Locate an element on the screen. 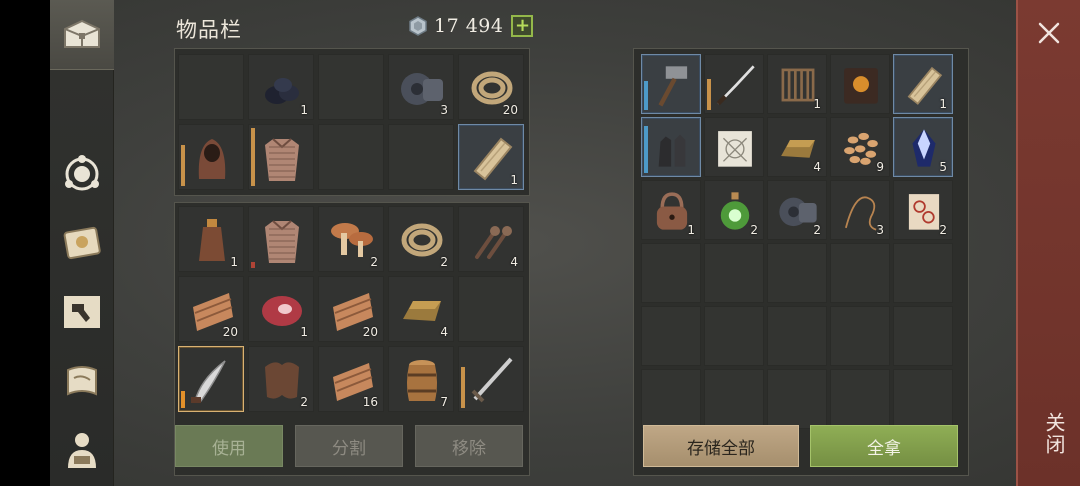 The width and height of the screenshot is (1080, 486). close-button-label: 关闭 is located at coordinates (1054, 434).